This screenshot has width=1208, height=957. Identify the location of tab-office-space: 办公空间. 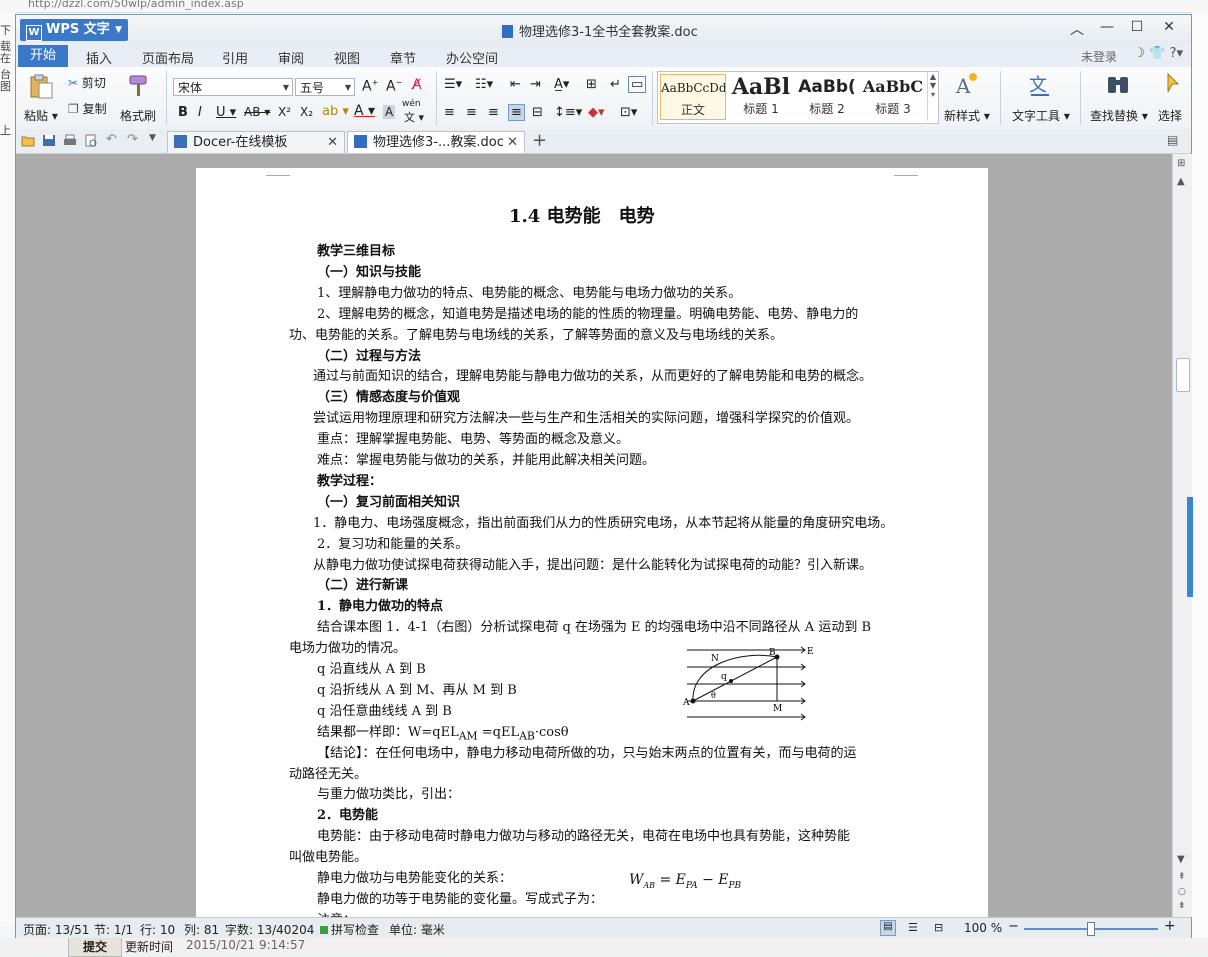
(472, 57).